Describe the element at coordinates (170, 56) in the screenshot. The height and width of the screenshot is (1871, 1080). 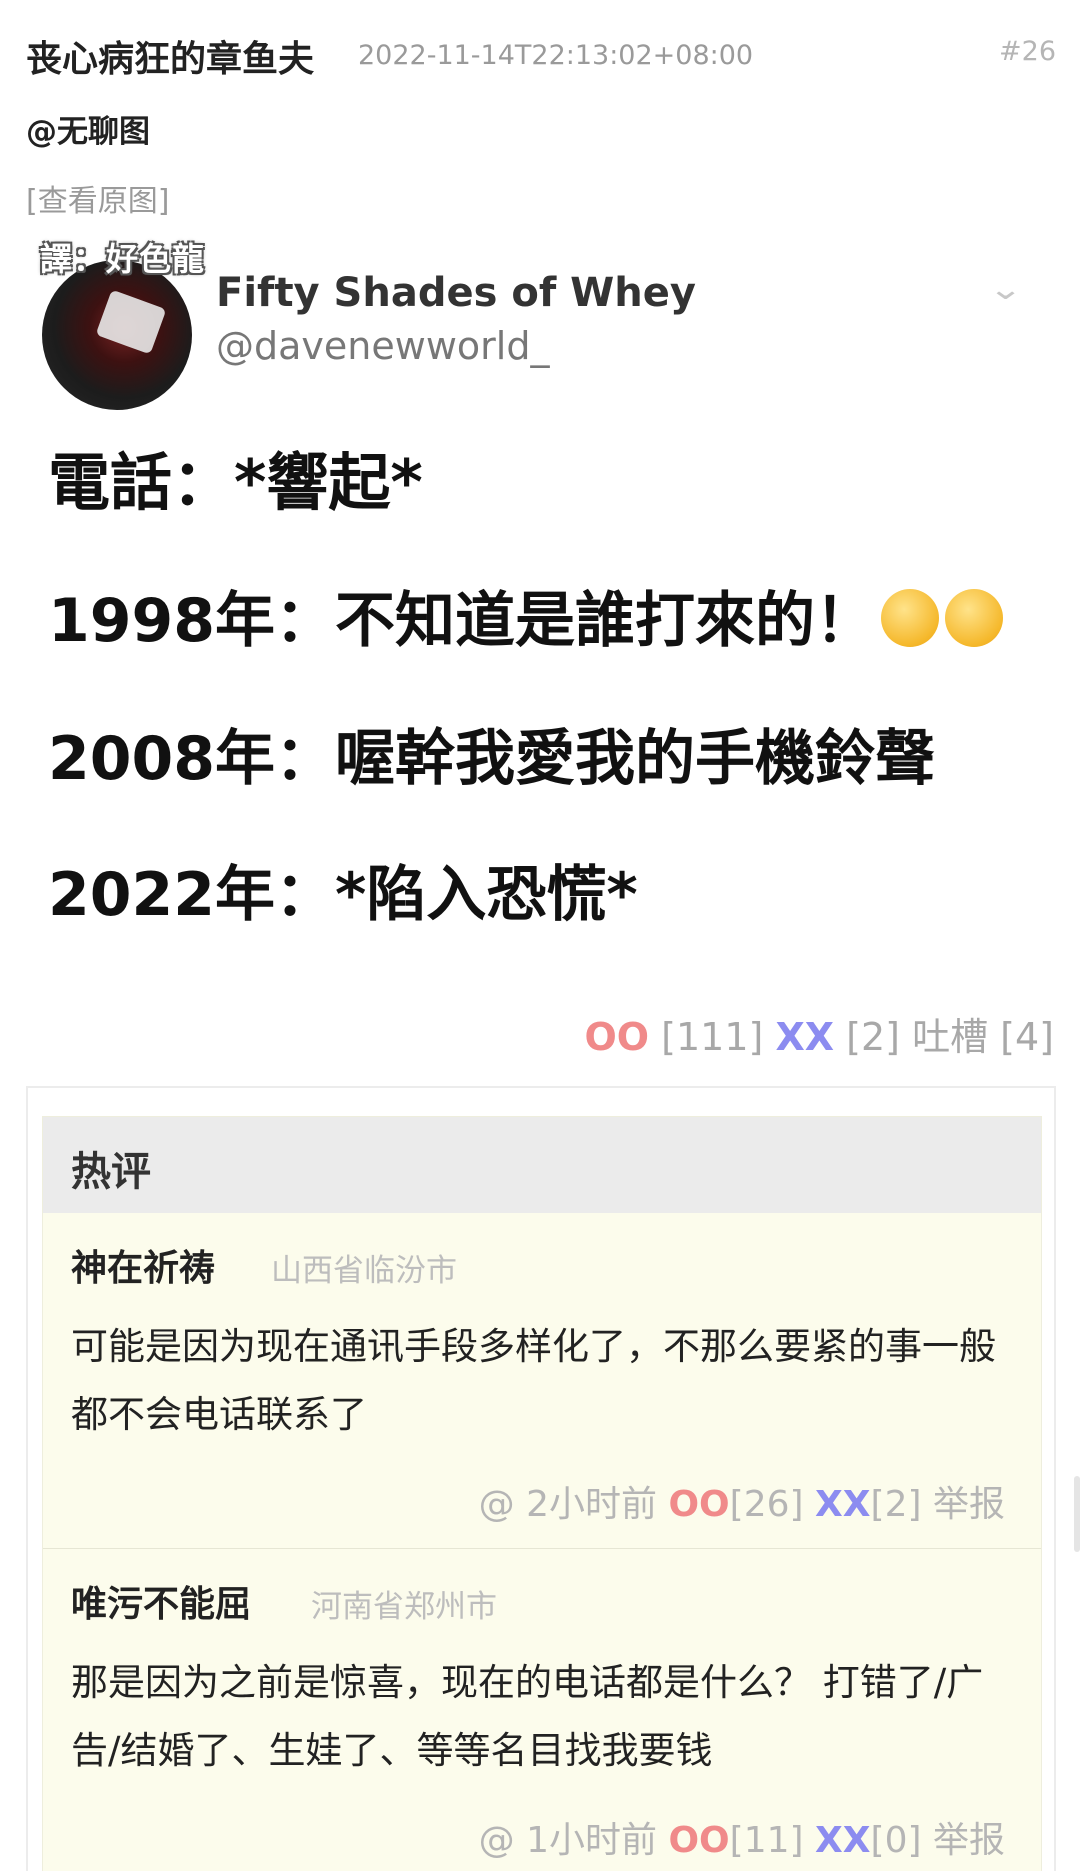
I see `post-author: 丧心病狂的章鱼夫` at that location.